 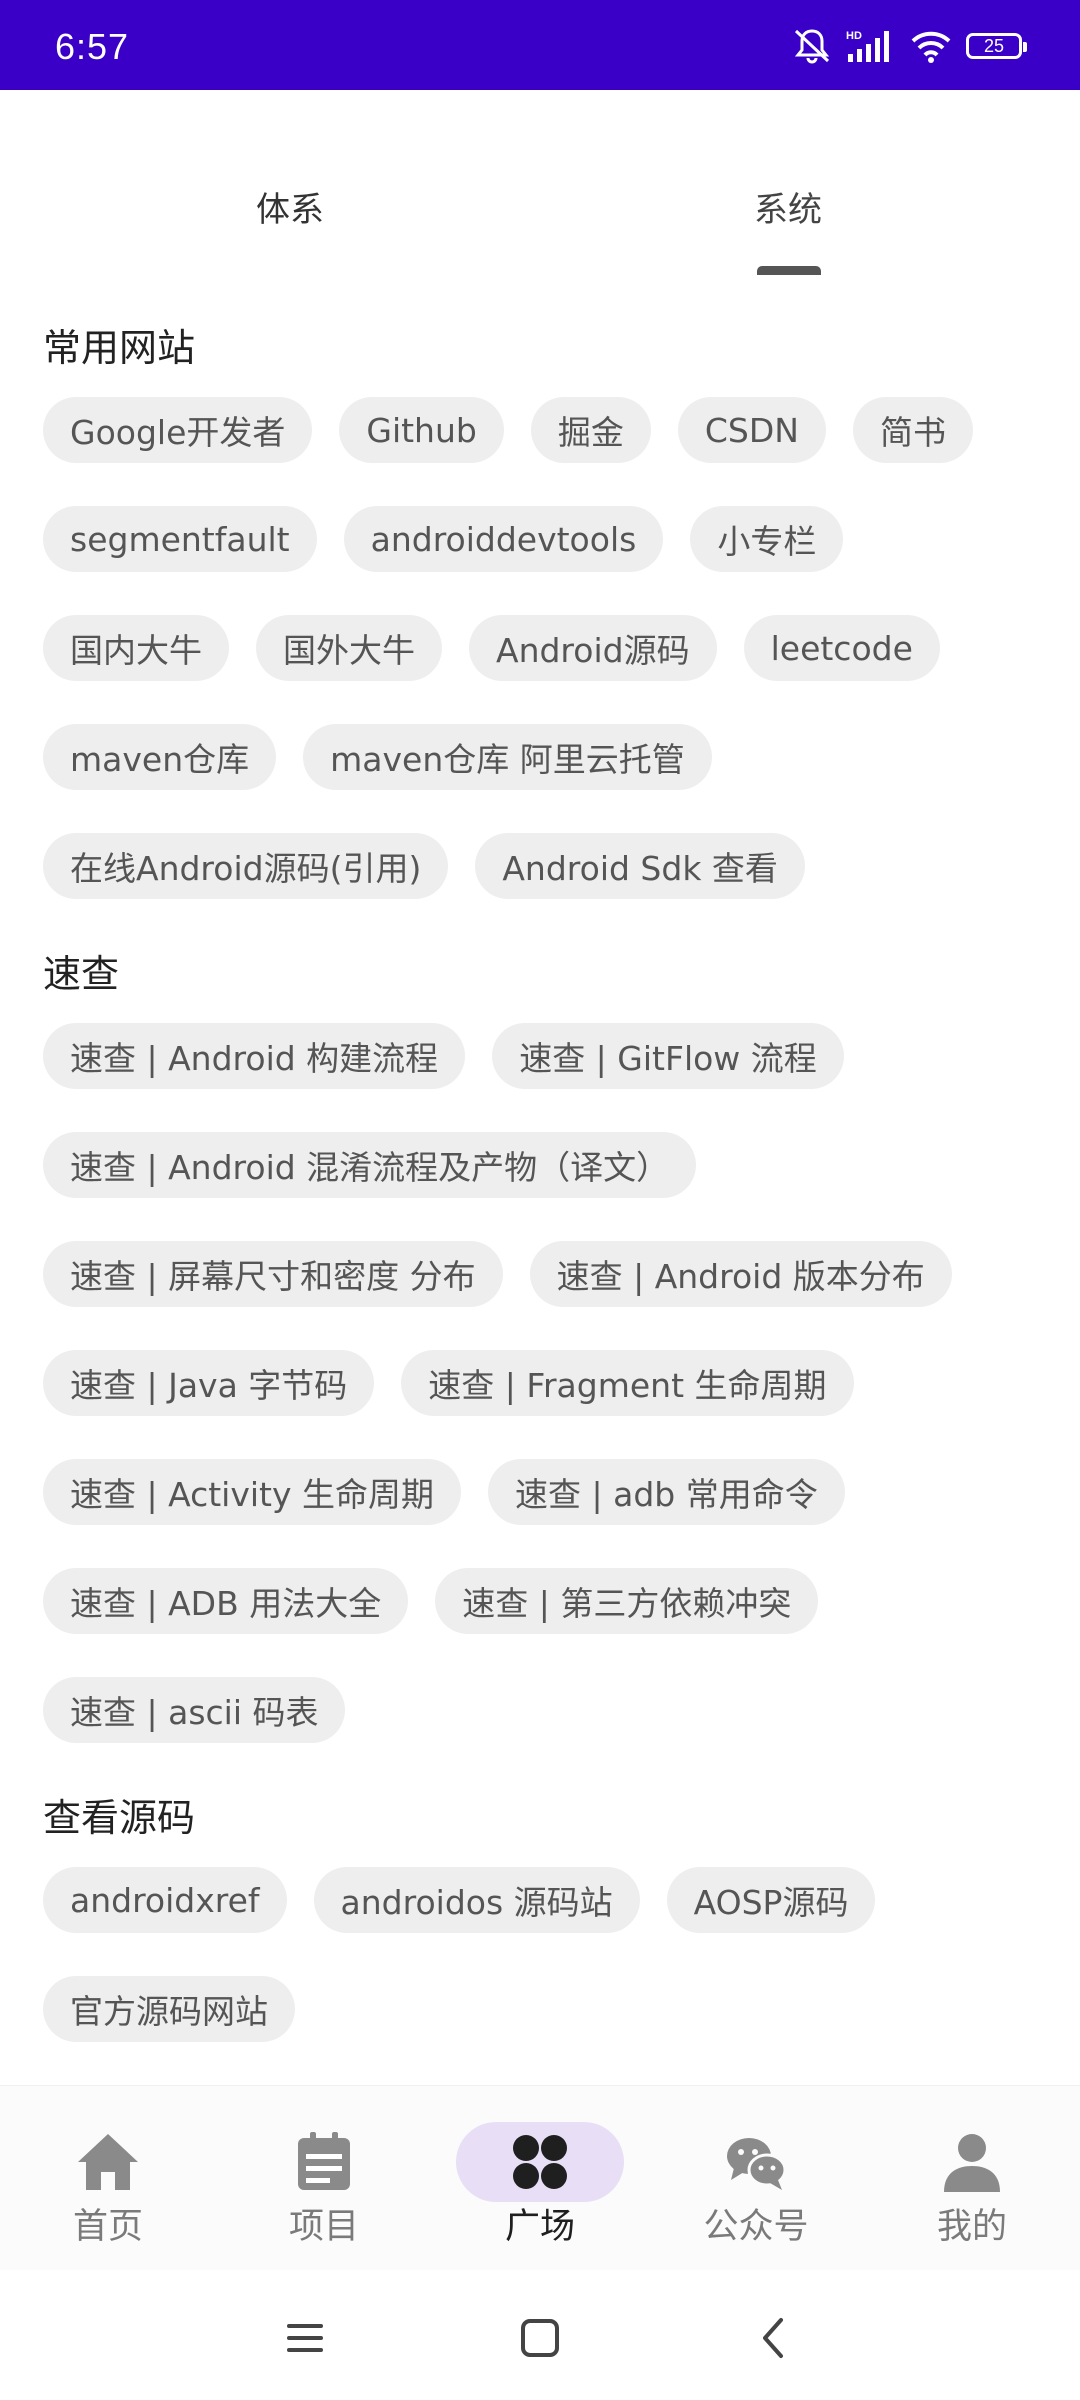 What do you see at coordinates (767, 539) in the screenshot?
I see `chip-xiaozhuanlan: 小专栏` at bounding box center [767, 539].